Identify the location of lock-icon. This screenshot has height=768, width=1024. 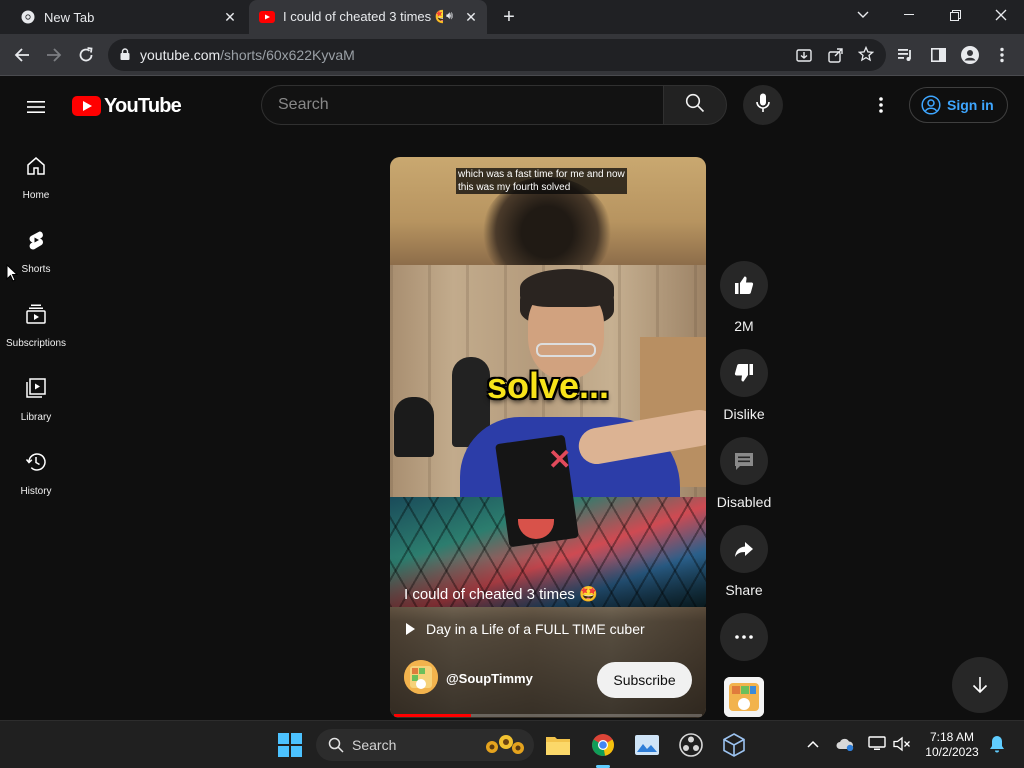
(125, 55).